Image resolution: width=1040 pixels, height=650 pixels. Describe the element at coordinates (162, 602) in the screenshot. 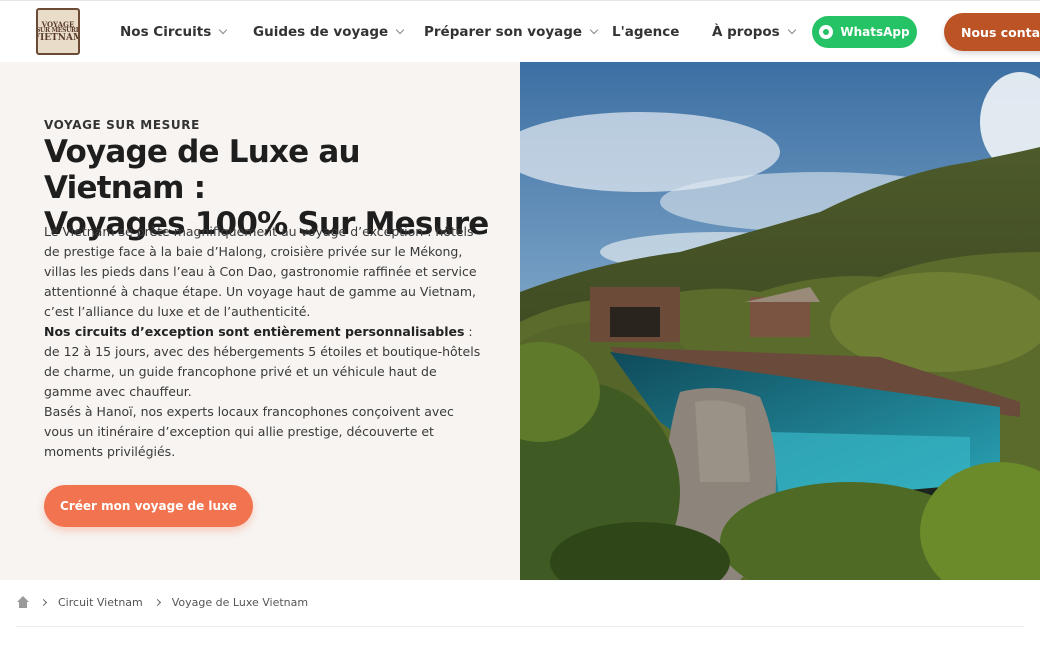

I see `breadcrumb: Circuit Vietnam Voyage de Luxe Vietnam` at that location.